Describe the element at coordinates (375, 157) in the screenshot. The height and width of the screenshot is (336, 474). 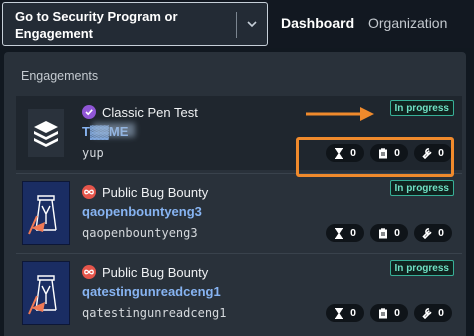
I see `annotation-highlight-box` at that location.